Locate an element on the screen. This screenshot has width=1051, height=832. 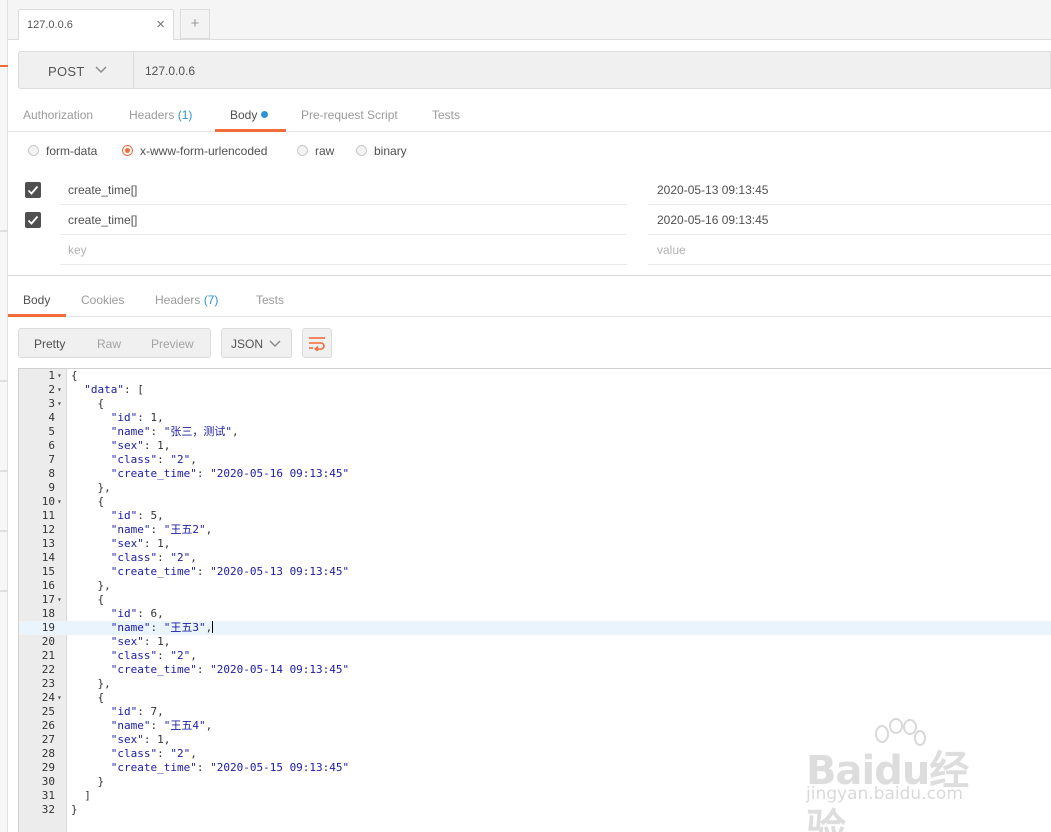
radio-binary: binary is located at coordinates (381, 151).